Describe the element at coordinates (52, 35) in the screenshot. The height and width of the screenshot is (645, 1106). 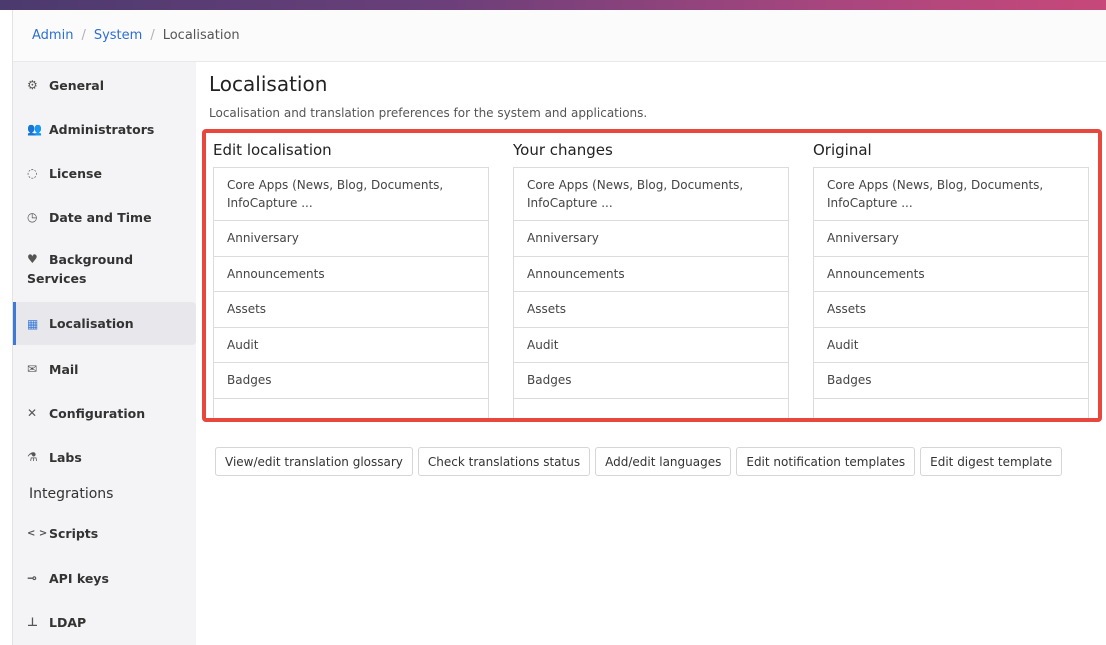
I see `breadcrumb-admin: Admin` at that location.